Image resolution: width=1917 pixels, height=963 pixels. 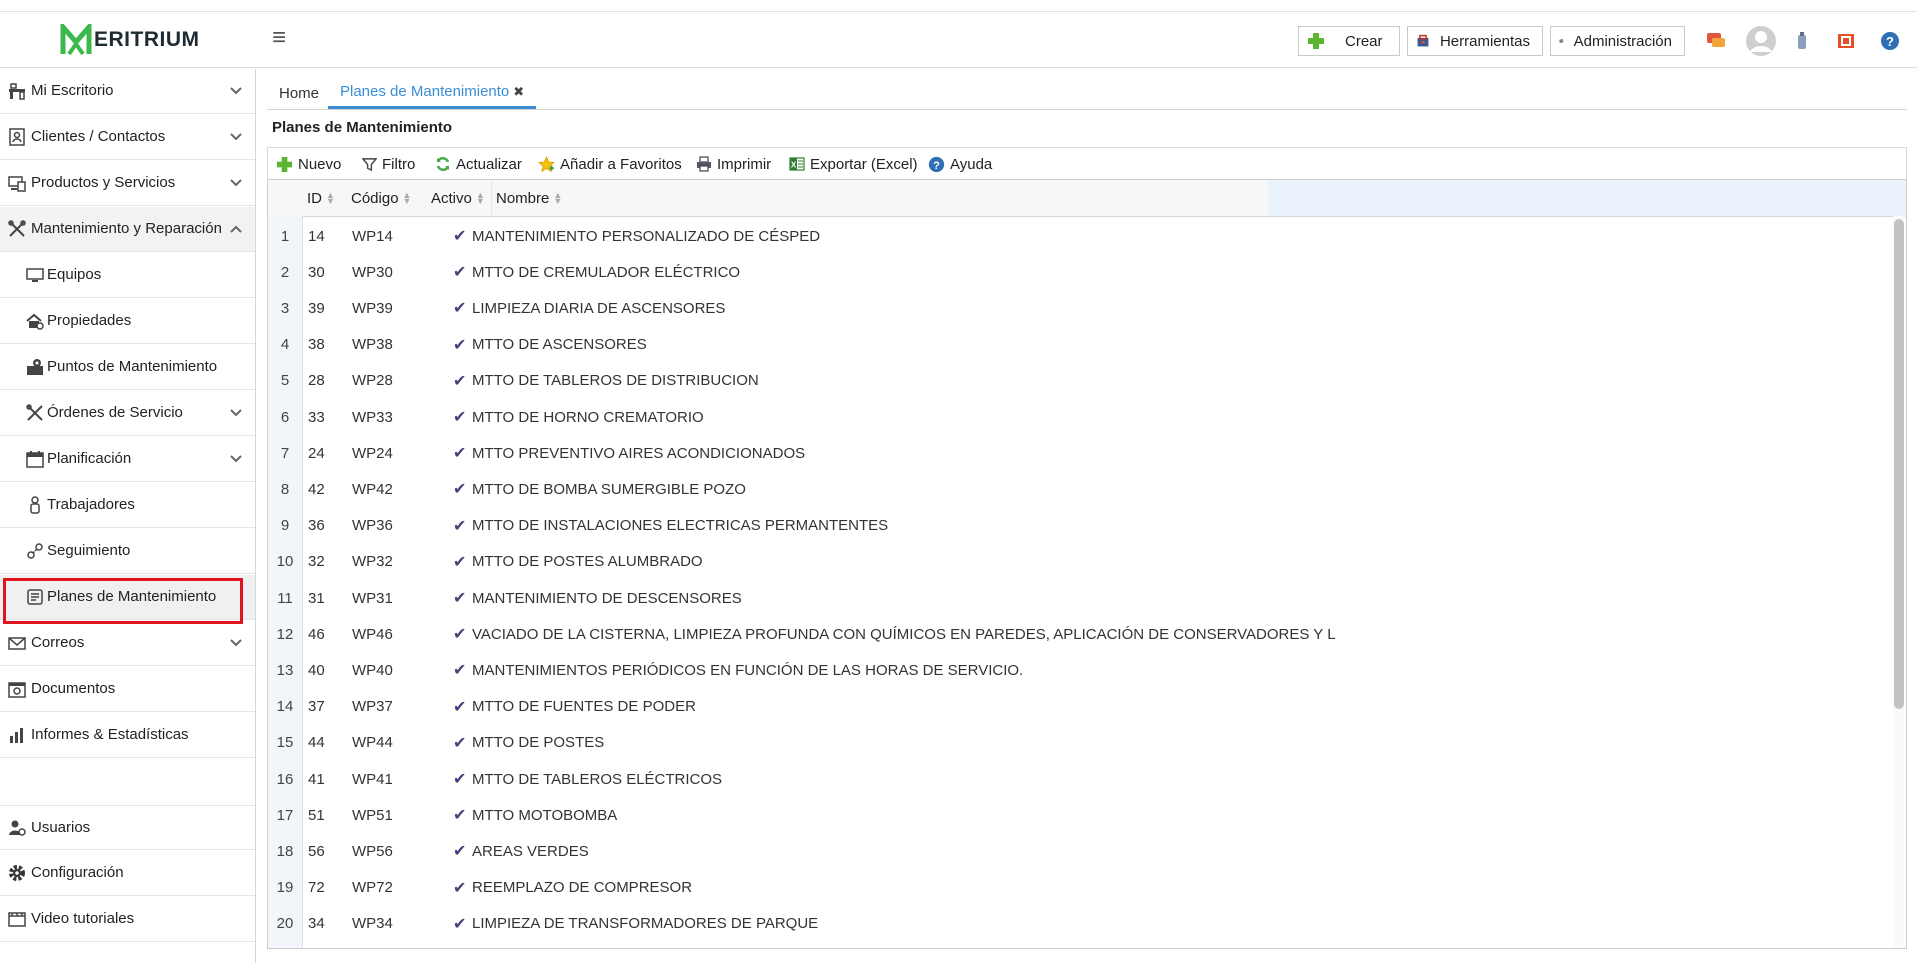 What do you see at coordinates (127, 321) in the screenshot?
I see `sidebar-item-propiedades: Propiedades` at bounding box center [127, 321].